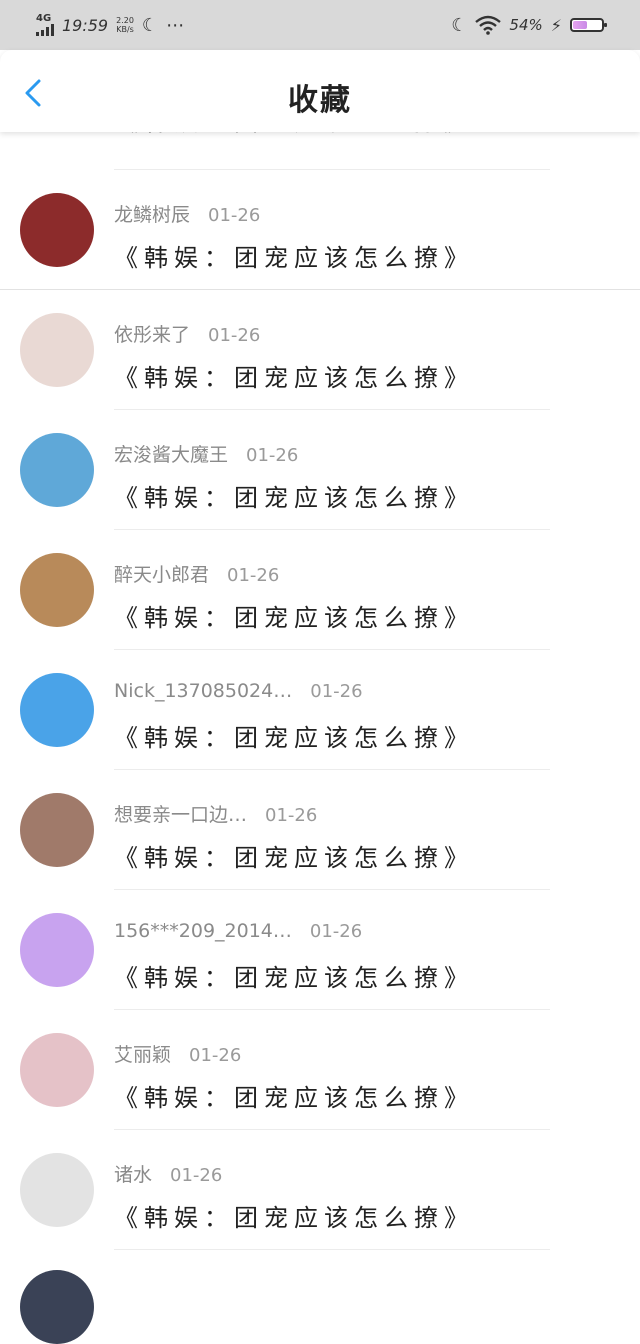 This screenshot has height=1344, width=640. What do you see at coordinates (488, 25) in the screenshot?
I see `wifi-icon` at bounding box center [488, 25].